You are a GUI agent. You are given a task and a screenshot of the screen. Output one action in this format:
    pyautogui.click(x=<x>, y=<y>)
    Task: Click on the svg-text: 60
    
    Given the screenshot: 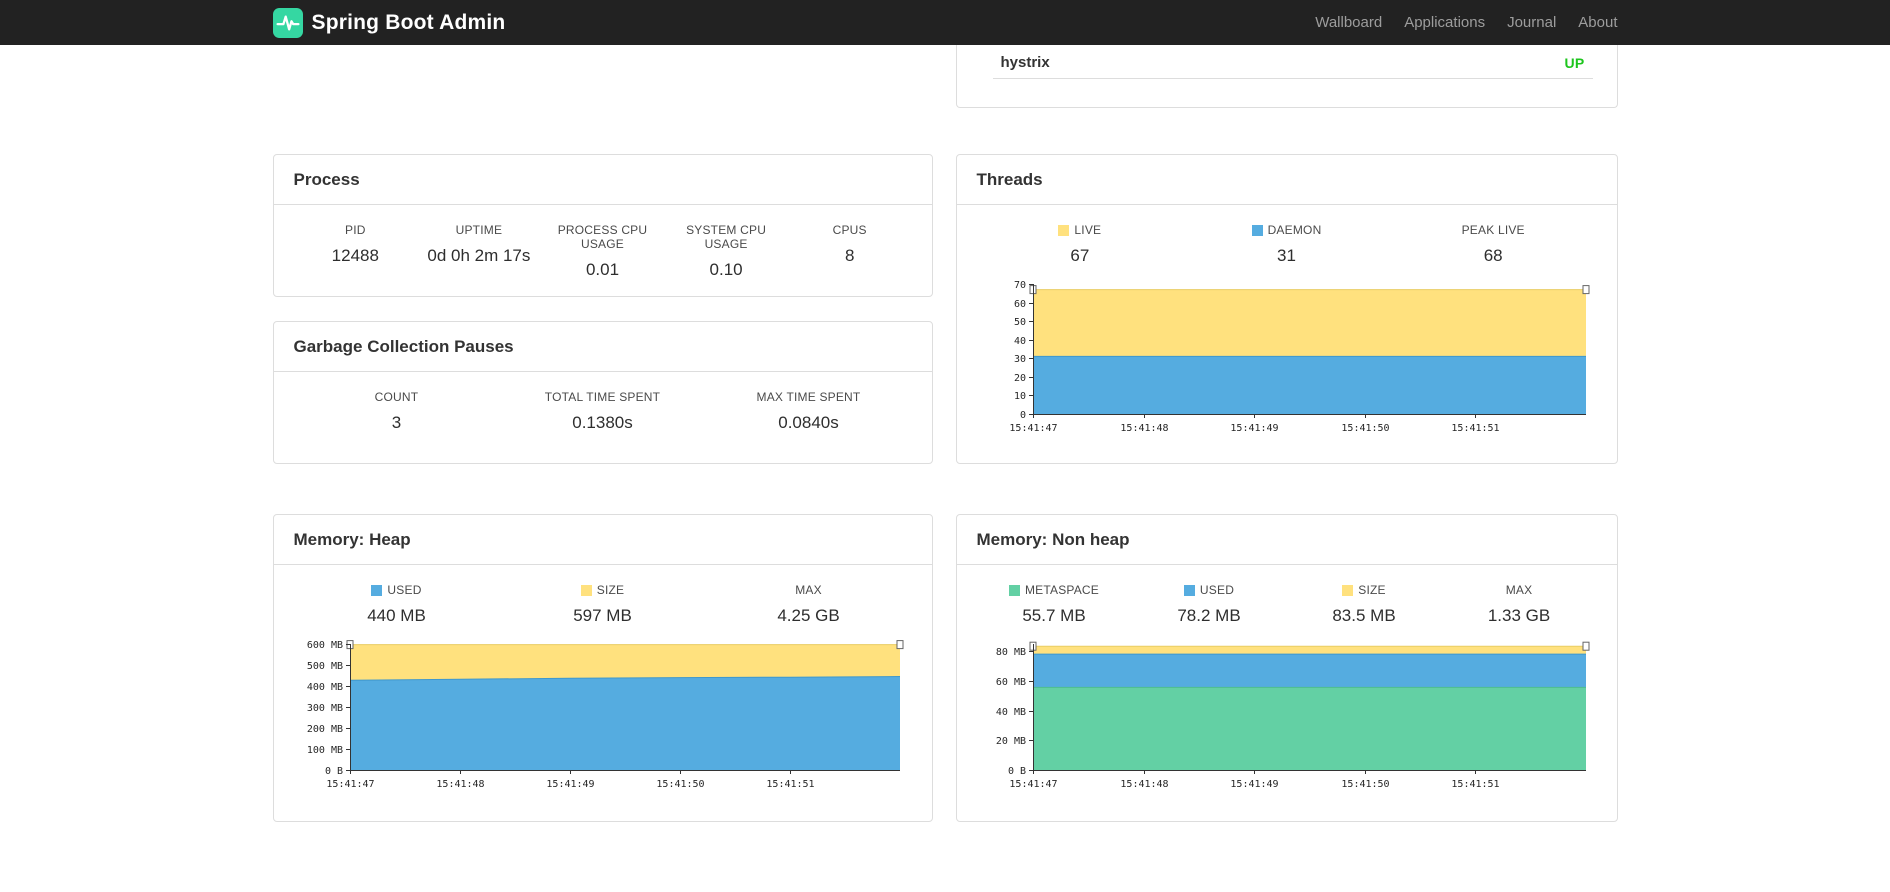 What is the action you would take?
    pyautogui.click(x=1019, y=304)
    